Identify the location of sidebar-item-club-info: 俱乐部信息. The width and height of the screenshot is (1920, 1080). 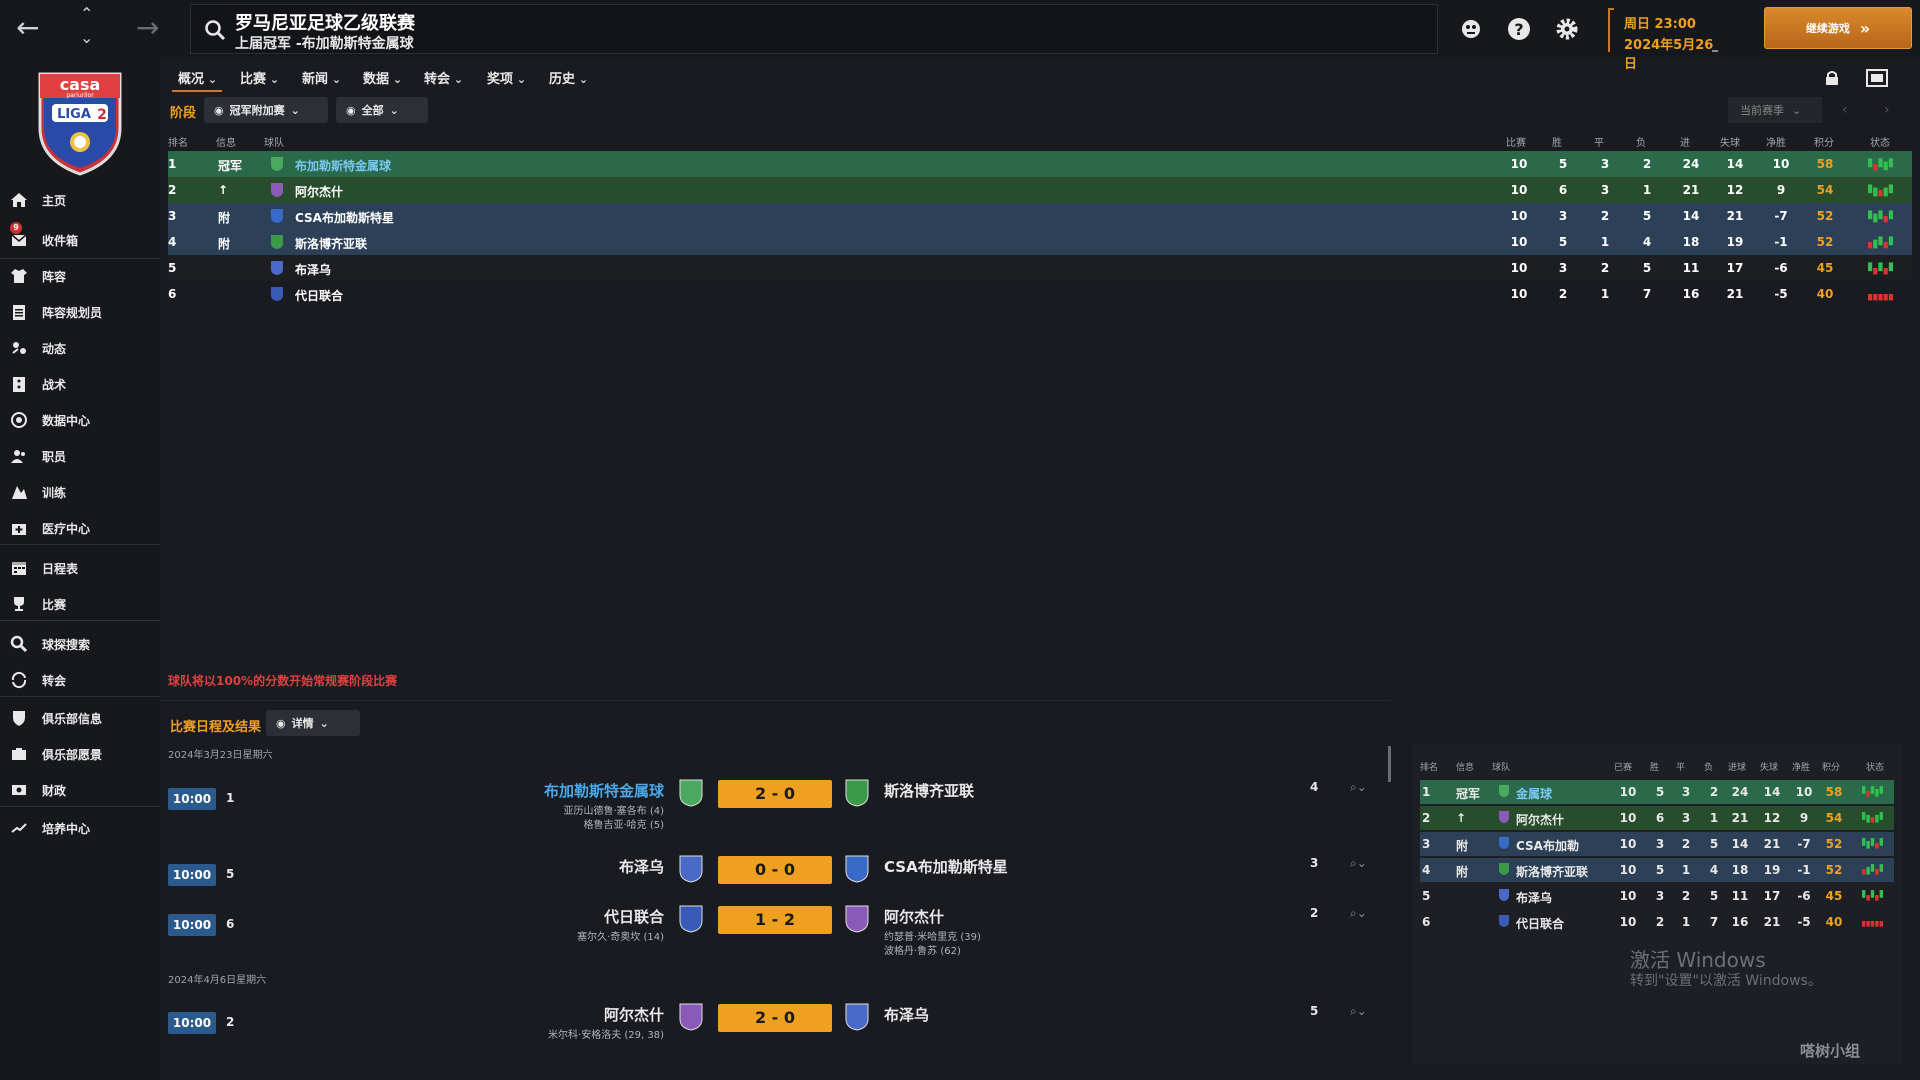
(85, 718).